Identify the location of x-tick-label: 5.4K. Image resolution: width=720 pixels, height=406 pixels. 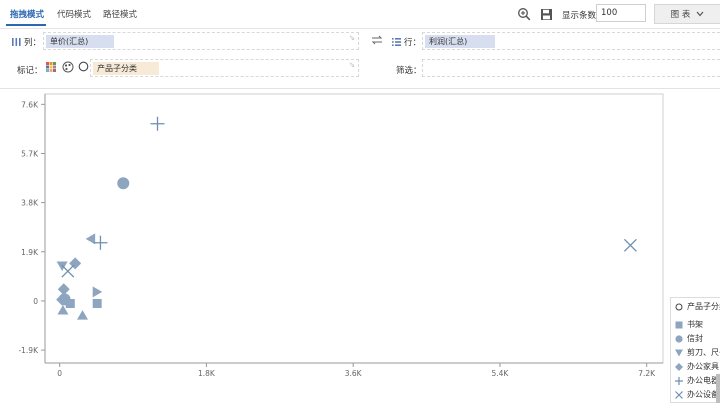
(501, 373).